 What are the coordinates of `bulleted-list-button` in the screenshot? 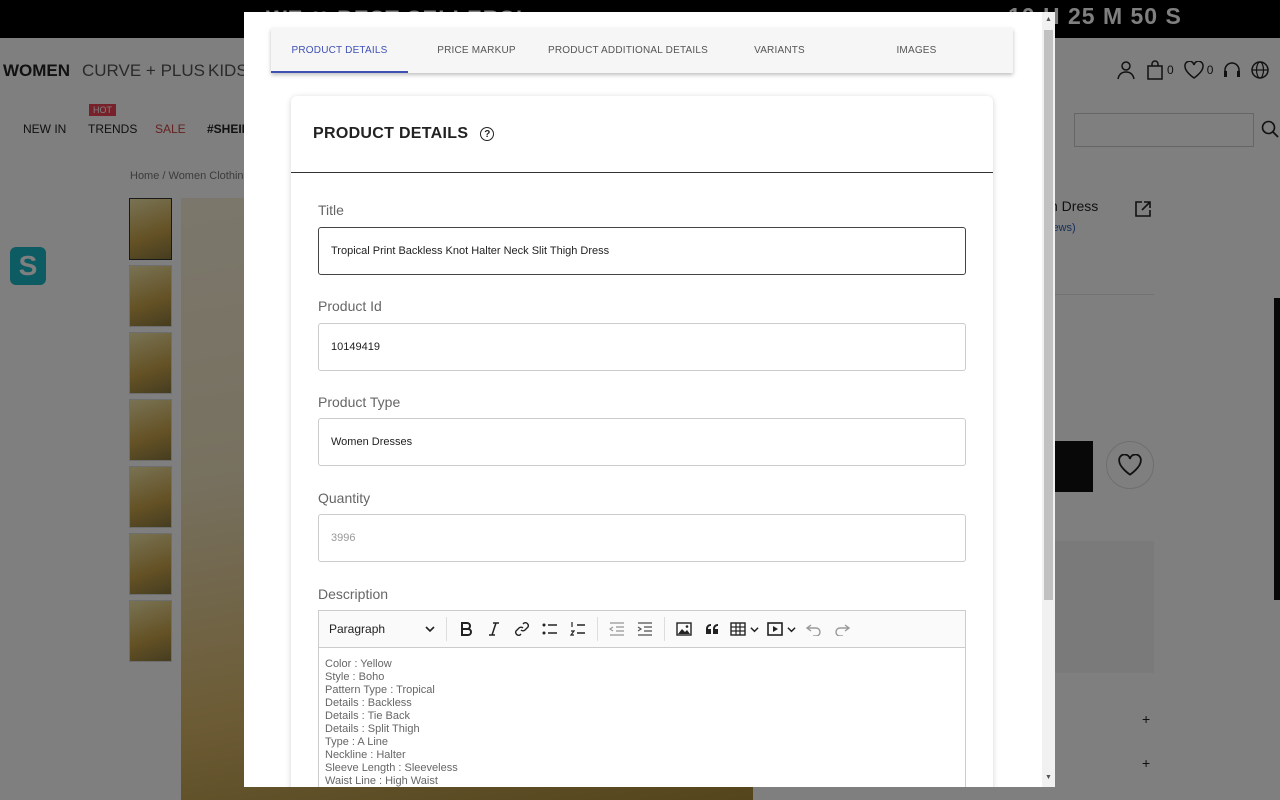 It's located at (550, 629).